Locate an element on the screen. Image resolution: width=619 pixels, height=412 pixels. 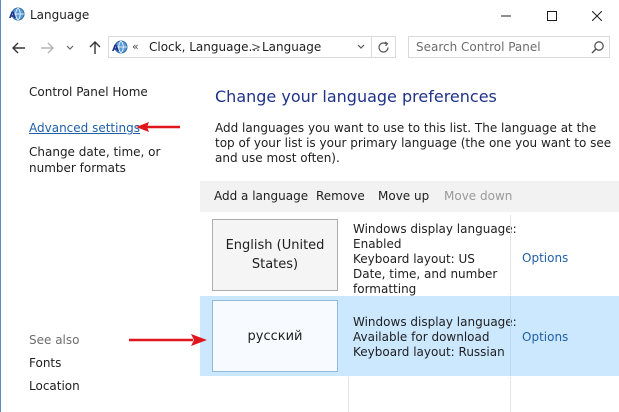
back-button is located at coordinates (19, 48).